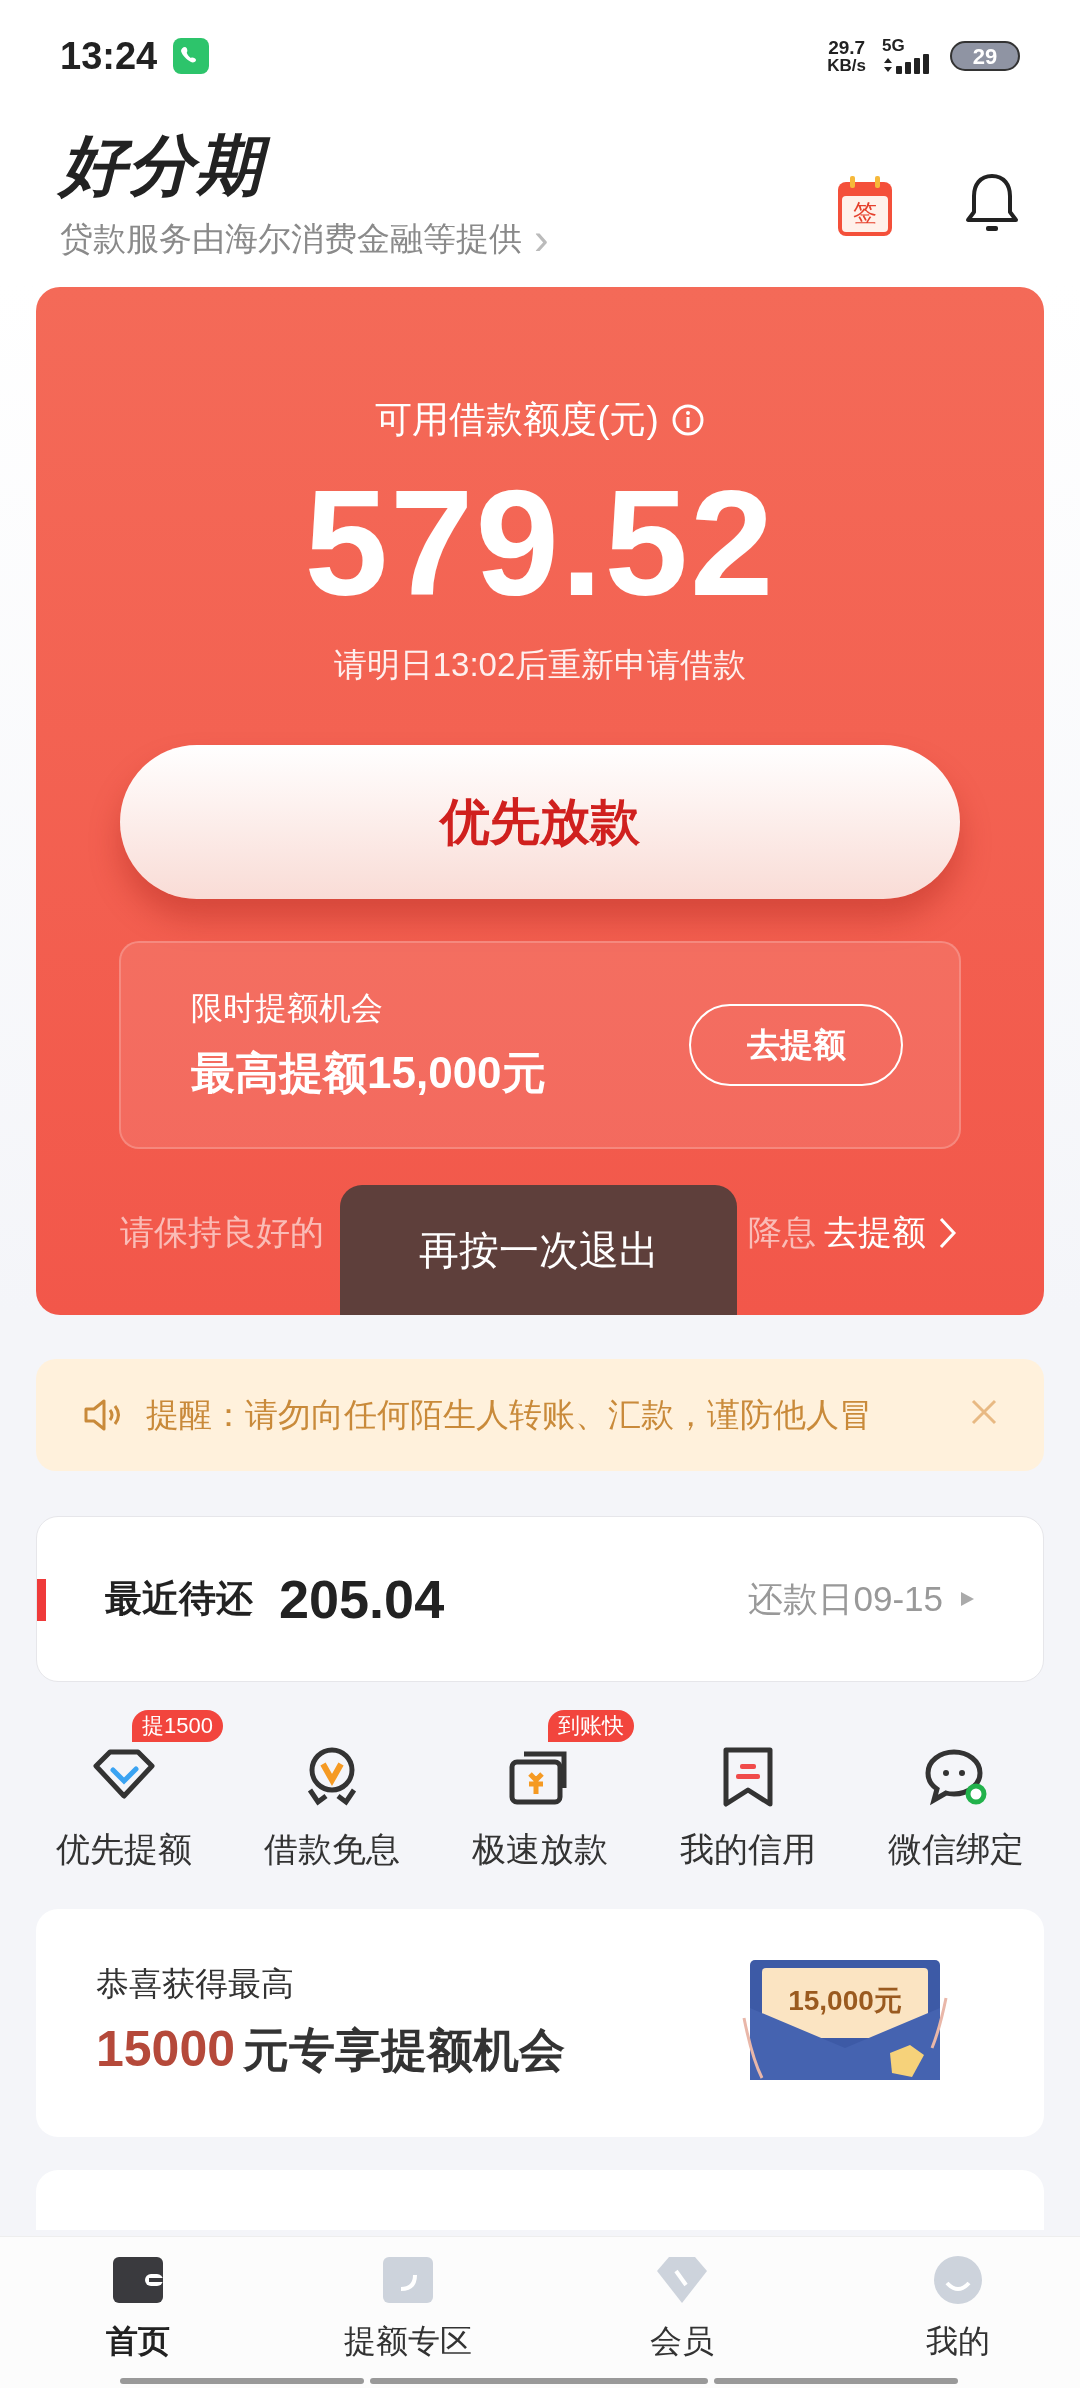 The width and height of the screenshot is (1080, 2388). What do you see at coordinates (517, 420) in the screenshot?
I see `credit-label: 可用借款额度(元)` at bounding box center [517, 420].